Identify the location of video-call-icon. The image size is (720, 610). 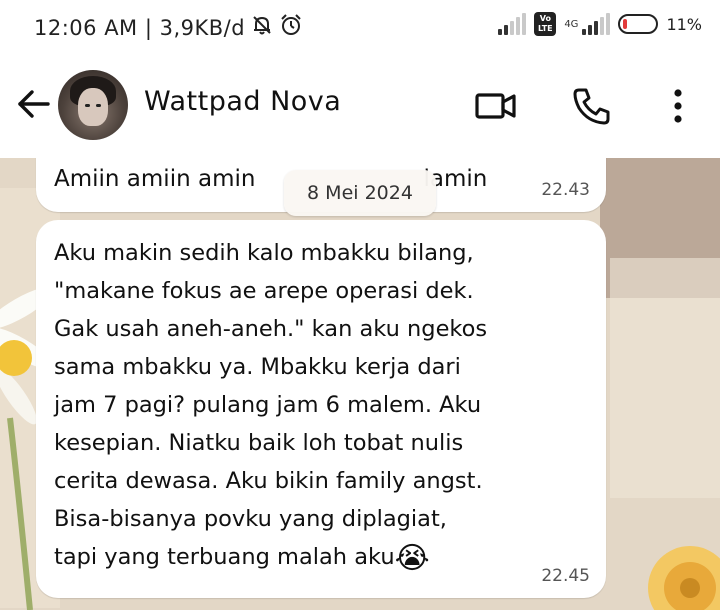
(496, 106).